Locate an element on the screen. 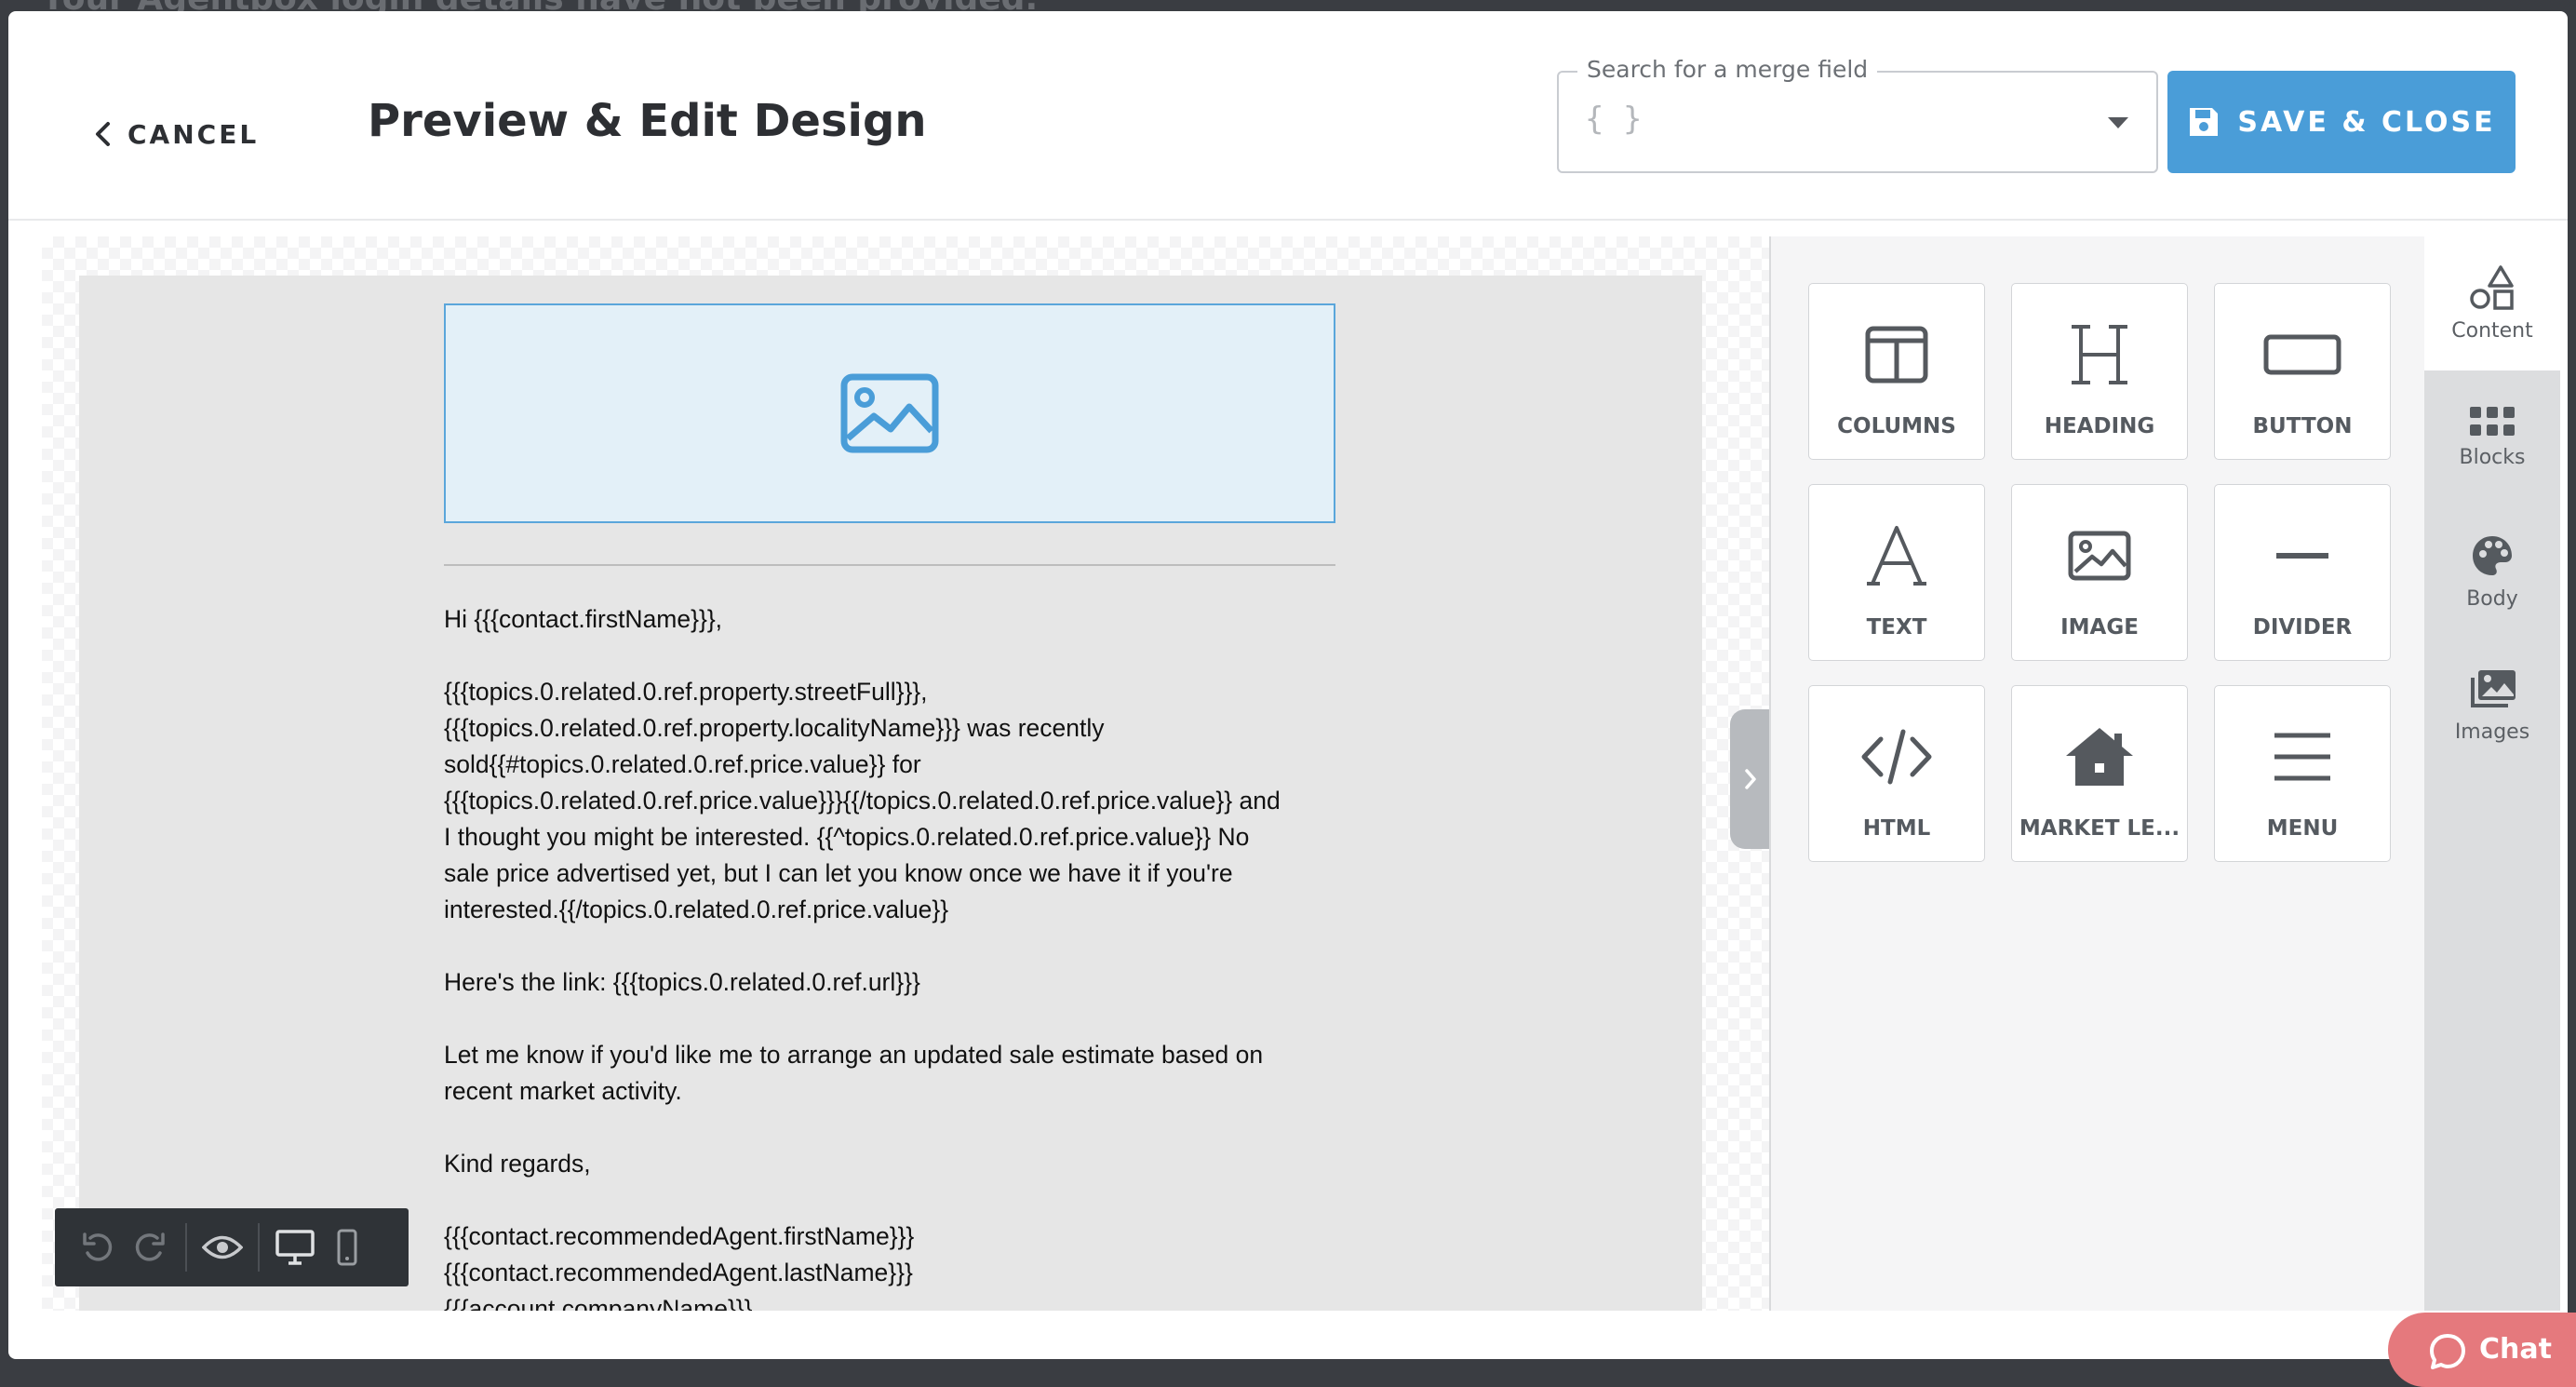 The image size is (2576, 1387). save-and-close-button: SAVE & CLOSE is located at coordinates (2341, 122).